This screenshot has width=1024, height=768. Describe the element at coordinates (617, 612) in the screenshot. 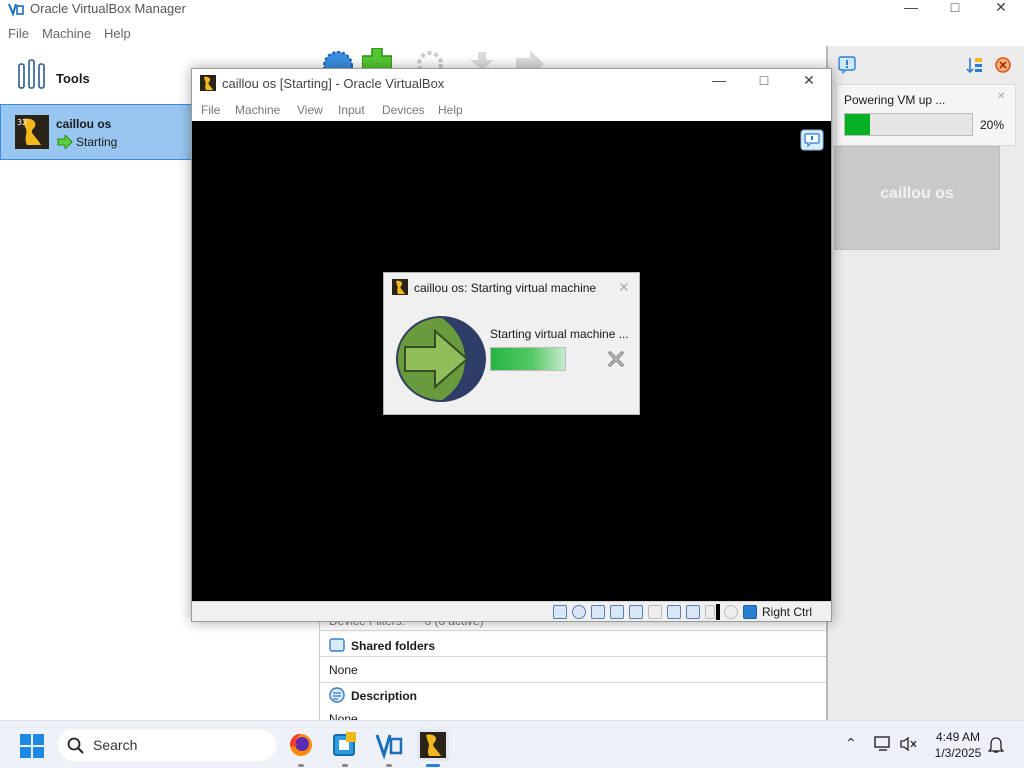

I see `network-icon` at that location.